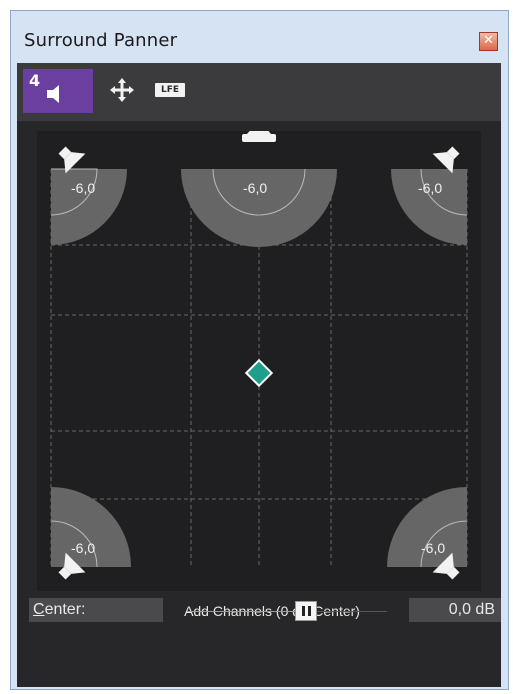 This screenshot has height=694, width=513. I want to click on lfe-button: LFE, so click(170, 90).